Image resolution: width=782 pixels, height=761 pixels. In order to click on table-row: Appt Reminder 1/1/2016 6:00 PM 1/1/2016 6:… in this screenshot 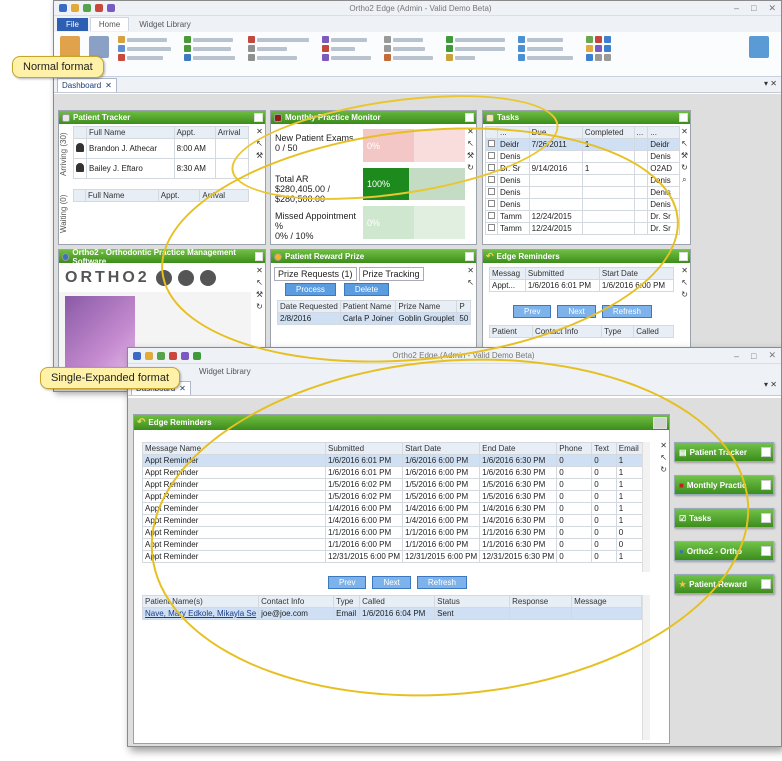, I will do `click(395, 532)`.